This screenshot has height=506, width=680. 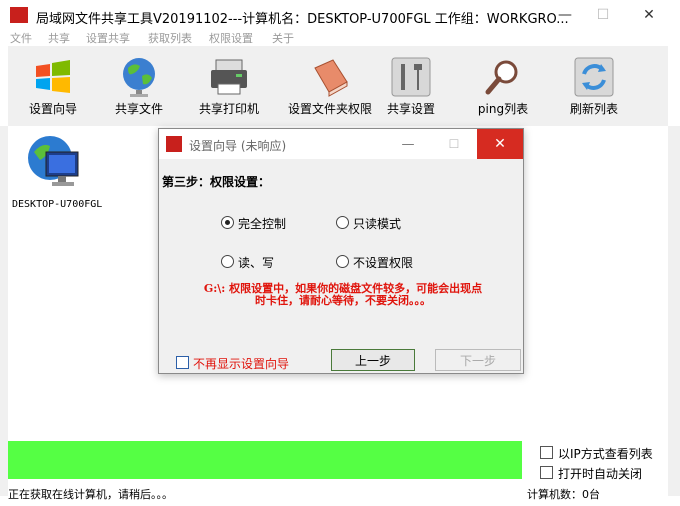 What do you see at coordinates (546, 452) in the screenshot?
I see `ip-view-check-box` at bounding box center [546, 452].